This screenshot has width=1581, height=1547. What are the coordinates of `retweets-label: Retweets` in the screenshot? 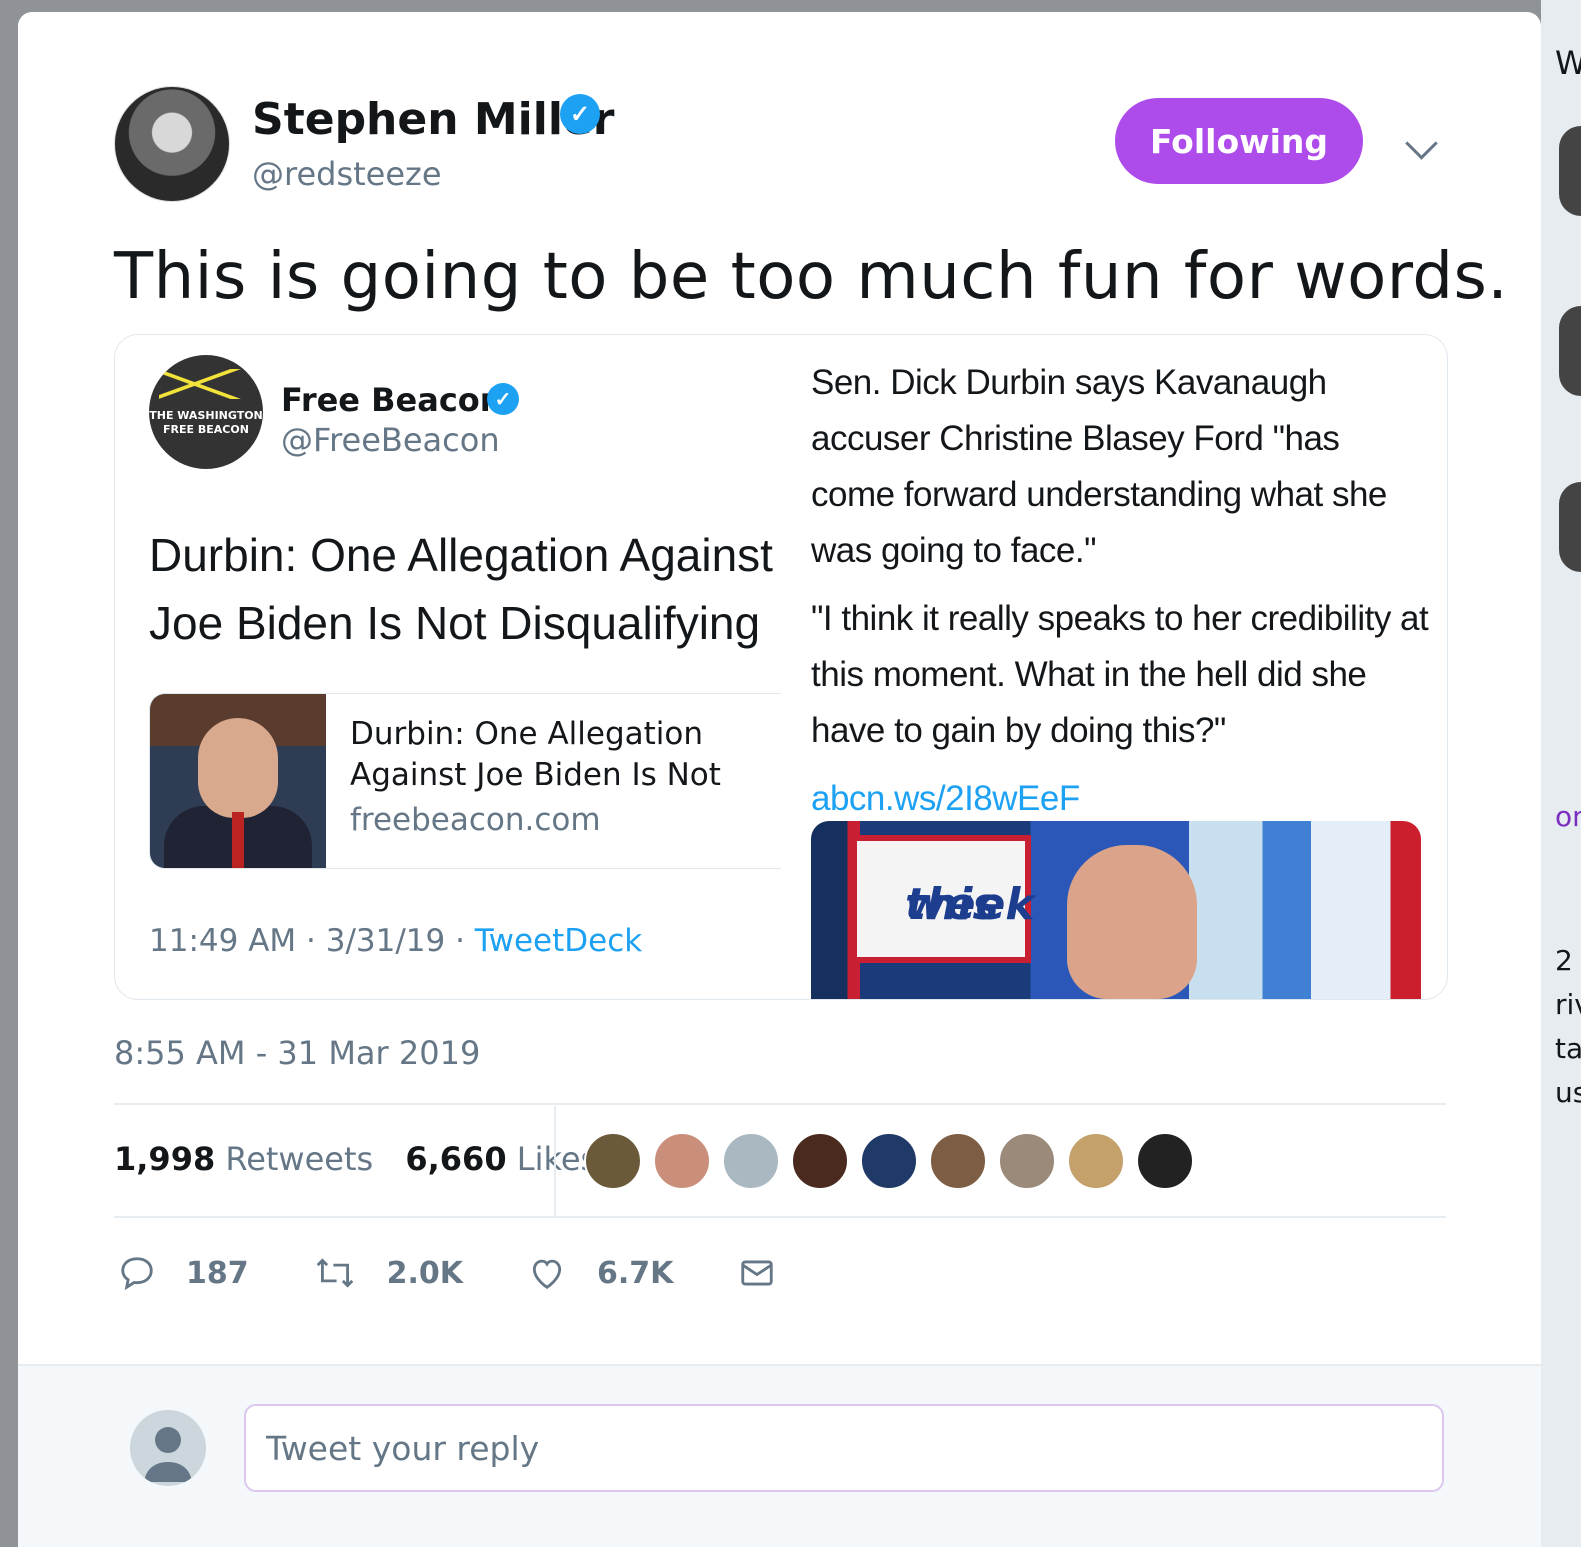 It's located at (299, 1159).